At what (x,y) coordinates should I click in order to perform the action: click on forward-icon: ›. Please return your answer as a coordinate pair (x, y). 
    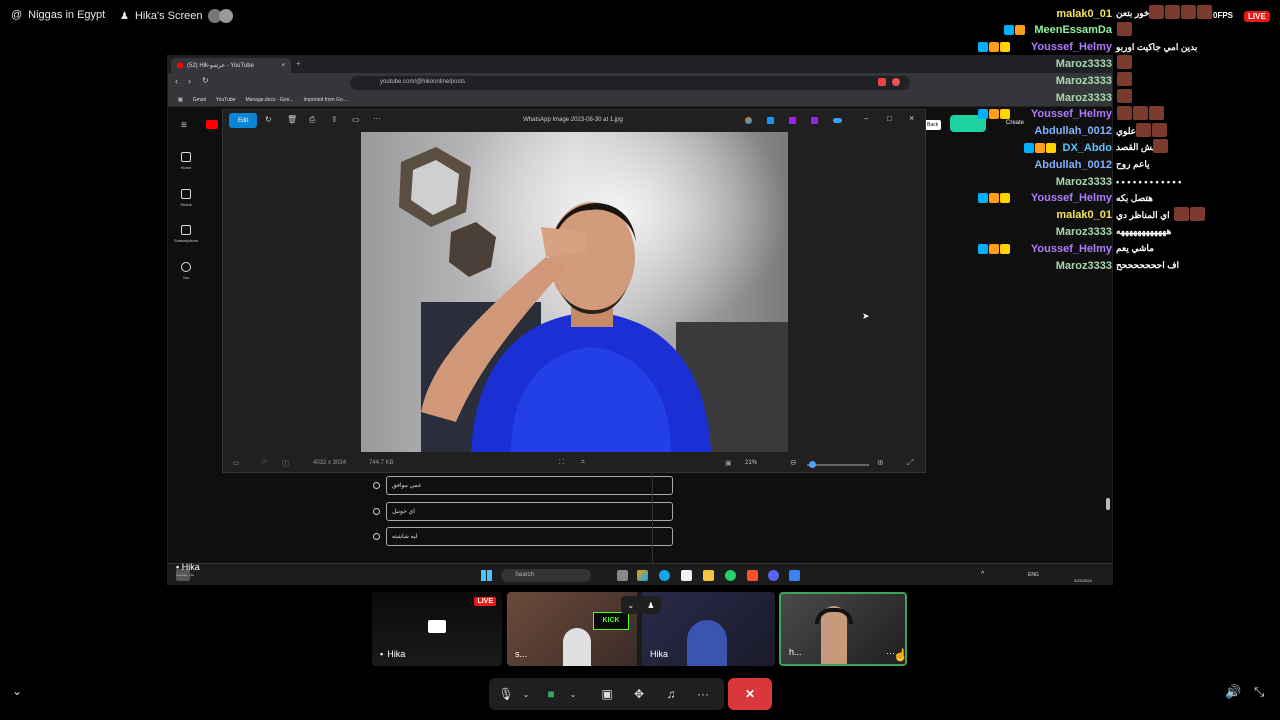
    Looking at the image, I should click on (189, 81).